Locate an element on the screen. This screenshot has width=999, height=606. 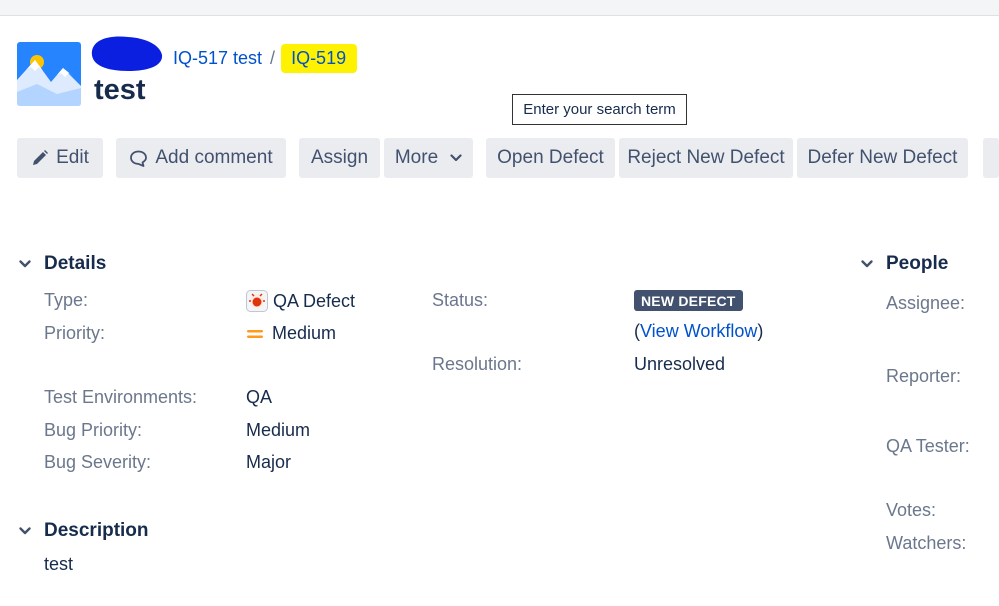
more-button: More is located at coordinates (428, 158).